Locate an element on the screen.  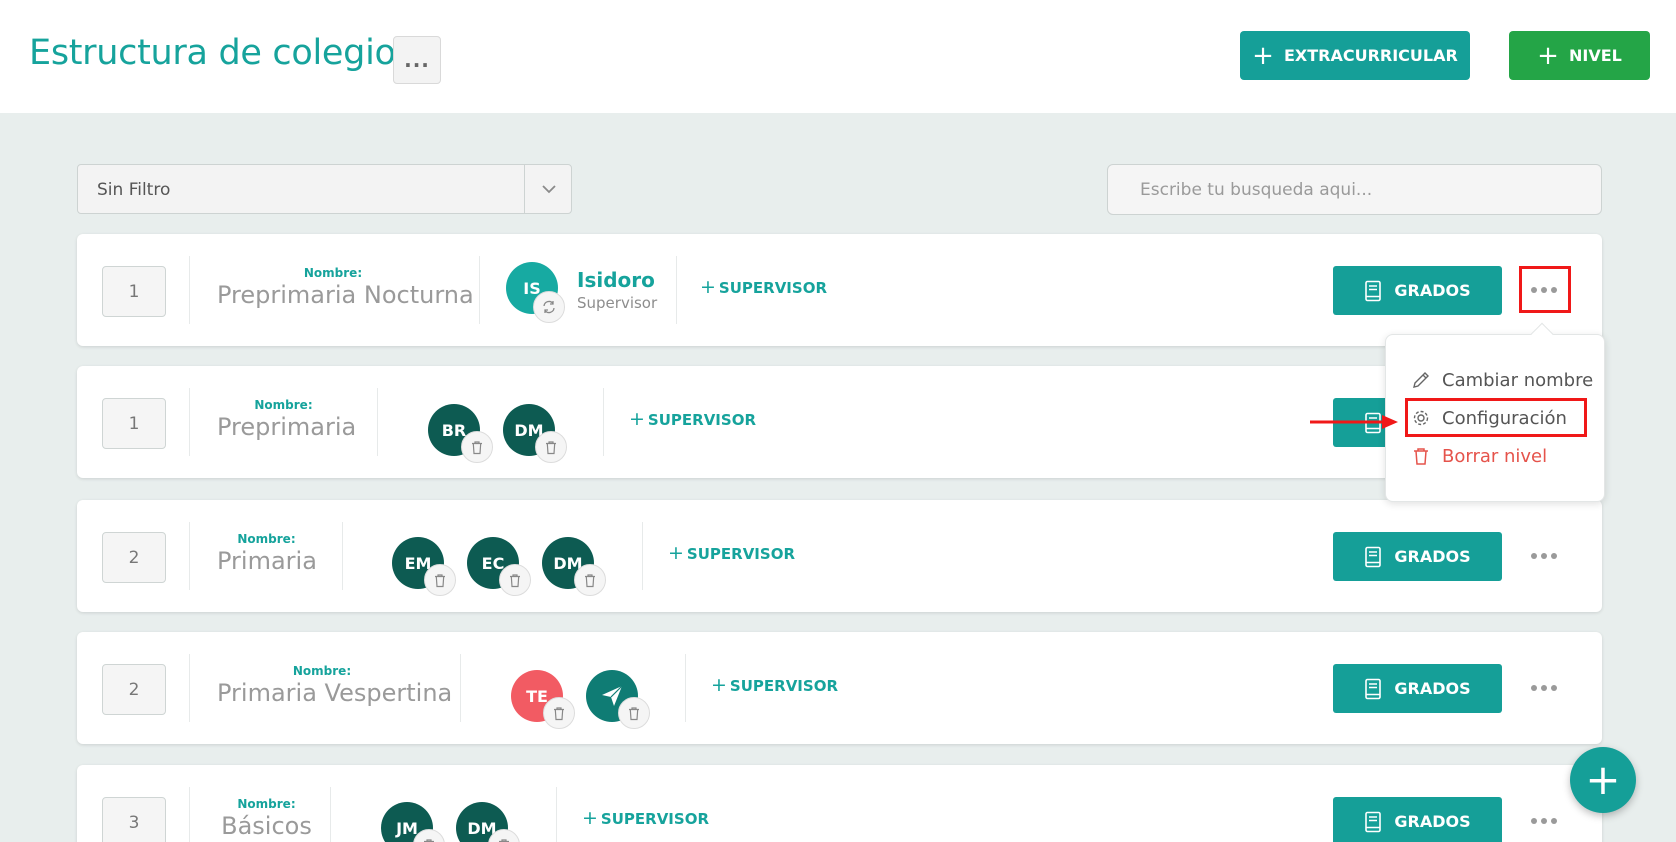
add-extracurricular-button: + EXTRACURRICULAR is located at coordinates (1355, 55).